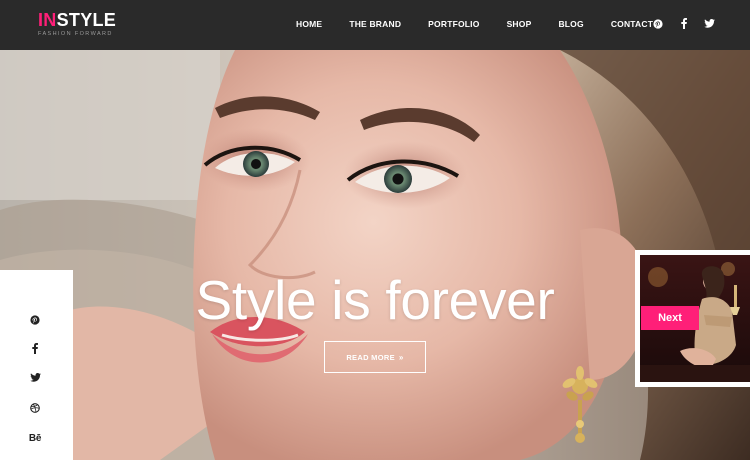 The height and width of the screenshot is (460, 750). Describe the element at coordinates (453, 24) in the screenshot. I see `nav-portfolio: PORTFOLIO` at that location.